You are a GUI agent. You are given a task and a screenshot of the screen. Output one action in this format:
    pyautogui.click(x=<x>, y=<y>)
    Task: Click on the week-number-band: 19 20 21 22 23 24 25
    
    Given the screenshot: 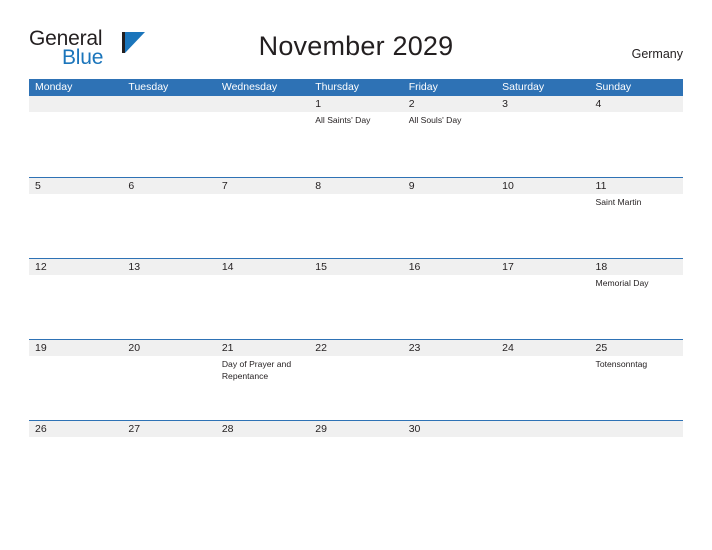 What is the action you would take?
    pyautogui.click(x=356, y=348)
    